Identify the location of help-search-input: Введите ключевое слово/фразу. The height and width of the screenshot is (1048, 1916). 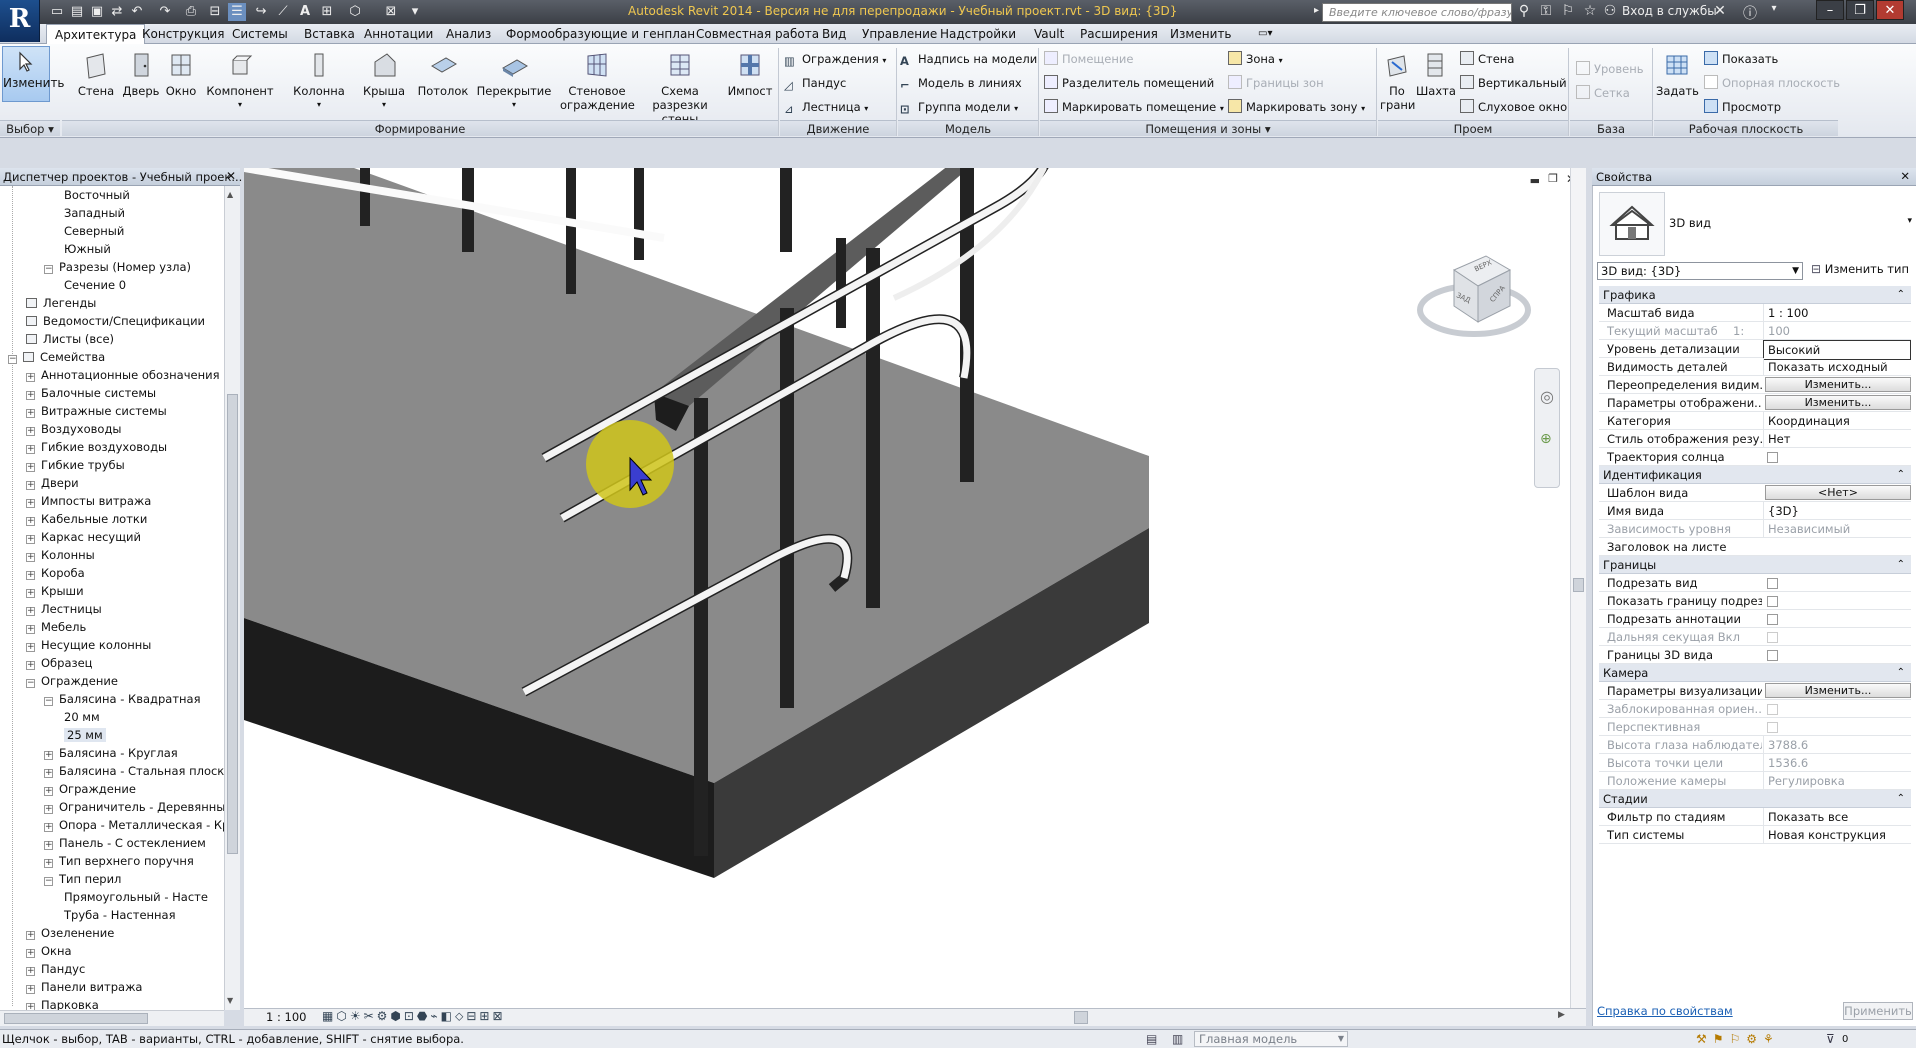
(1417, 12).